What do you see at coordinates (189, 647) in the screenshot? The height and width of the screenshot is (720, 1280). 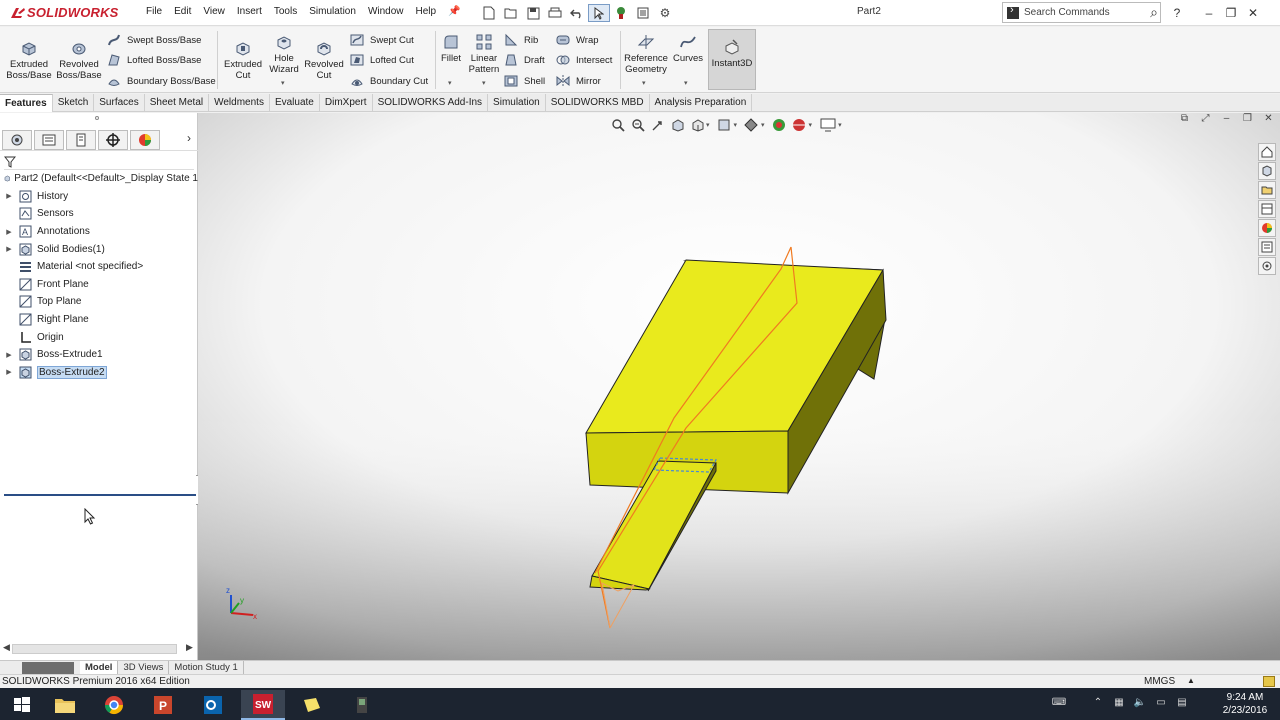 I see `scroll-right-icon: ▶` at bounding box center [189, 647].